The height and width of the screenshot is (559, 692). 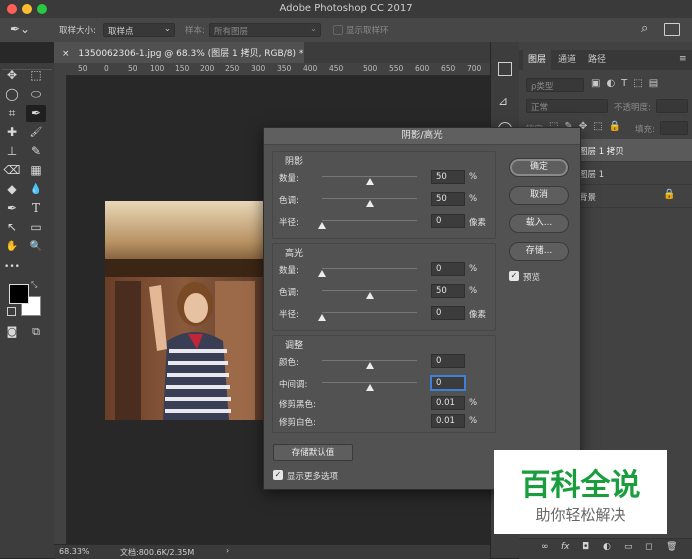 What do you see at coordinates (36, 189) in the screenshot?
I see `dodge-tool-icon: 💧` at bounding box center [36, 189].